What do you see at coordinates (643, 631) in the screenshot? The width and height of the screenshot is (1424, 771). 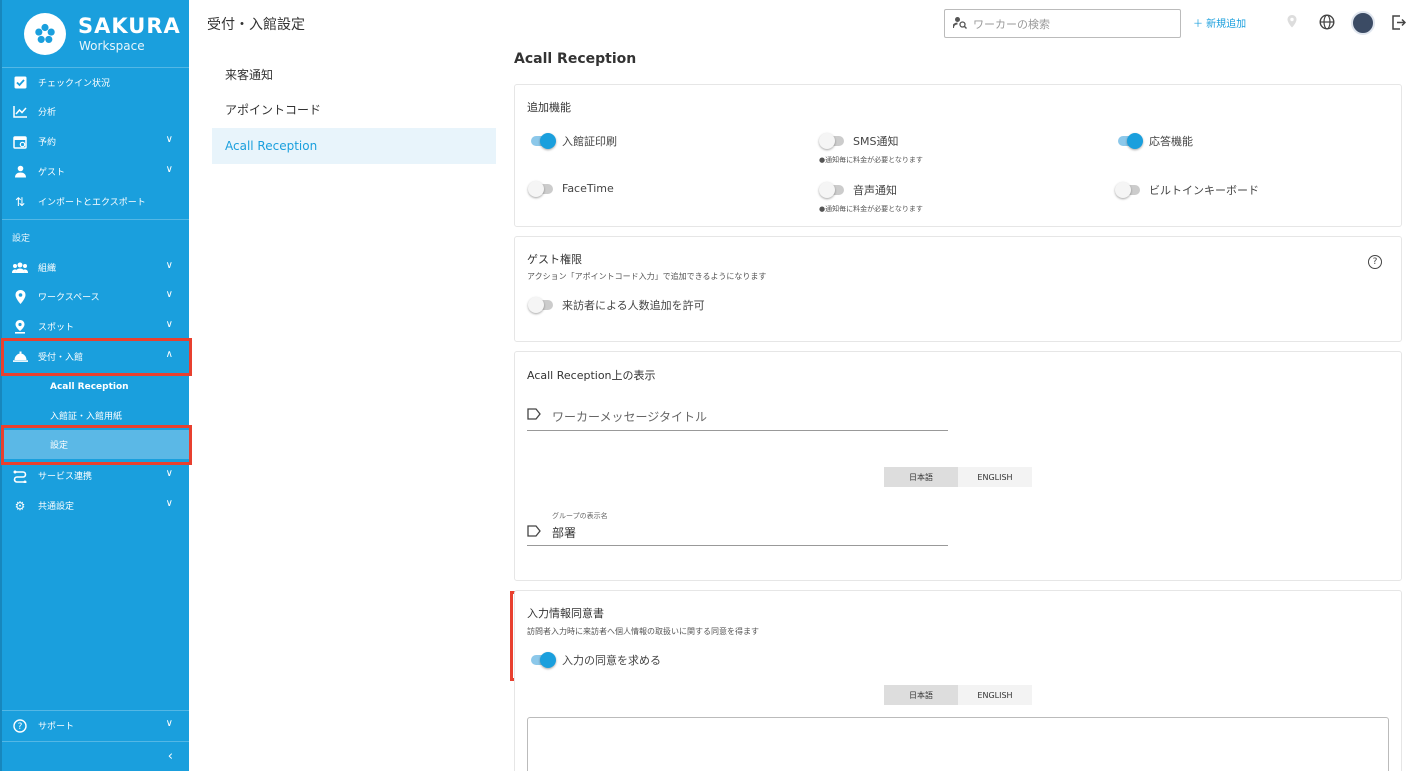 I see `card-desc: 訪問者入力時に来訪者へ個人情報の取扱いに関する同意を得ます` at bounding box center [643, 631].